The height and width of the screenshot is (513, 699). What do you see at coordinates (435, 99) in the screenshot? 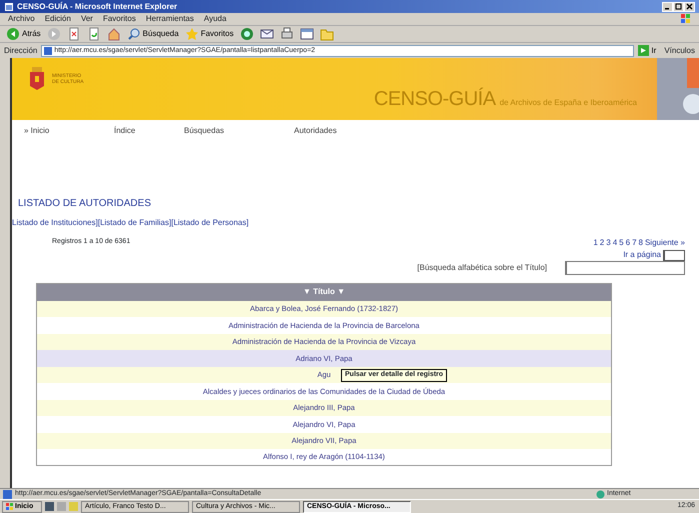
I see `site-title: CENSO-GUÍA` at bounding box center [435, 99].